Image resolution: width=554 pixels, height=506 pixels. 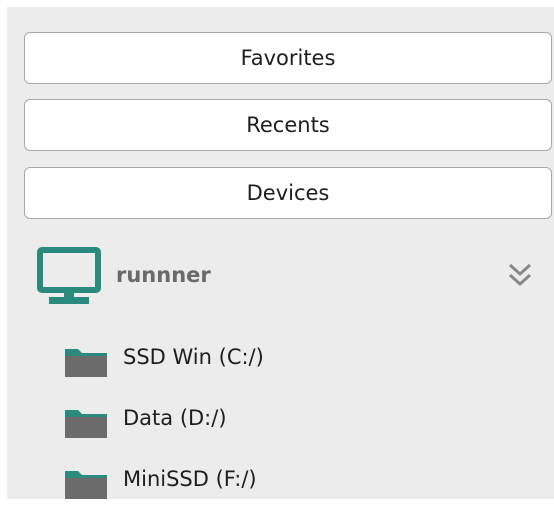 I want to click on drive-item-d: Data (D:/), so click(x=214, y=420).